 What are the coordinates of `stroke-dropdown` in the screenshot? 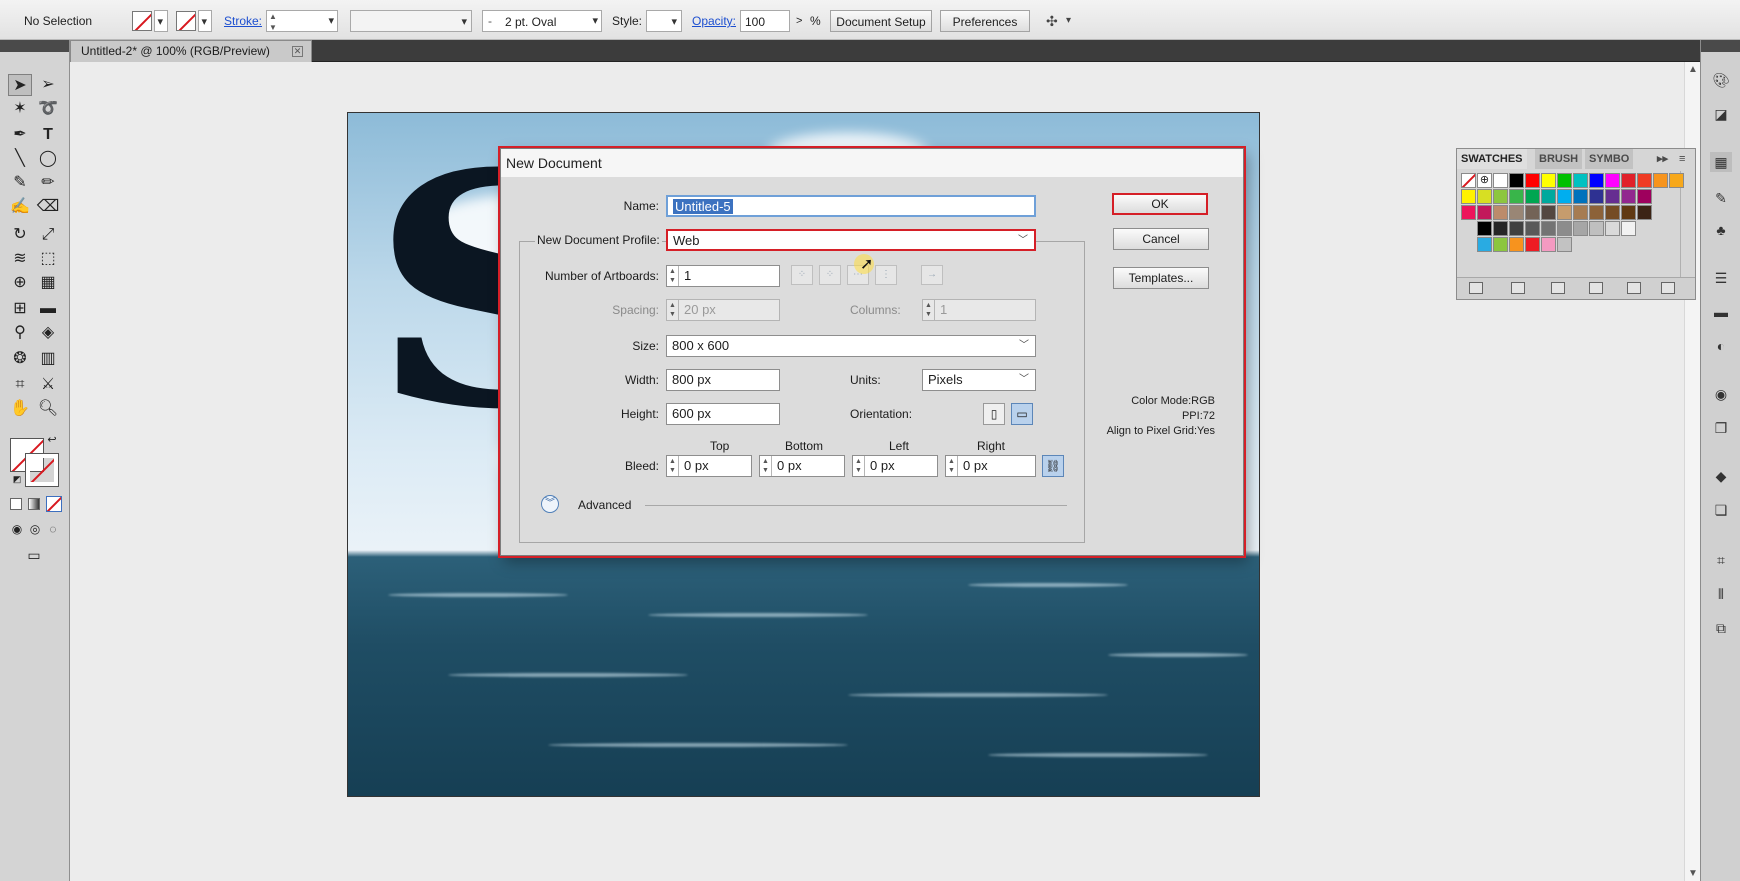 It's located at (205, 21).